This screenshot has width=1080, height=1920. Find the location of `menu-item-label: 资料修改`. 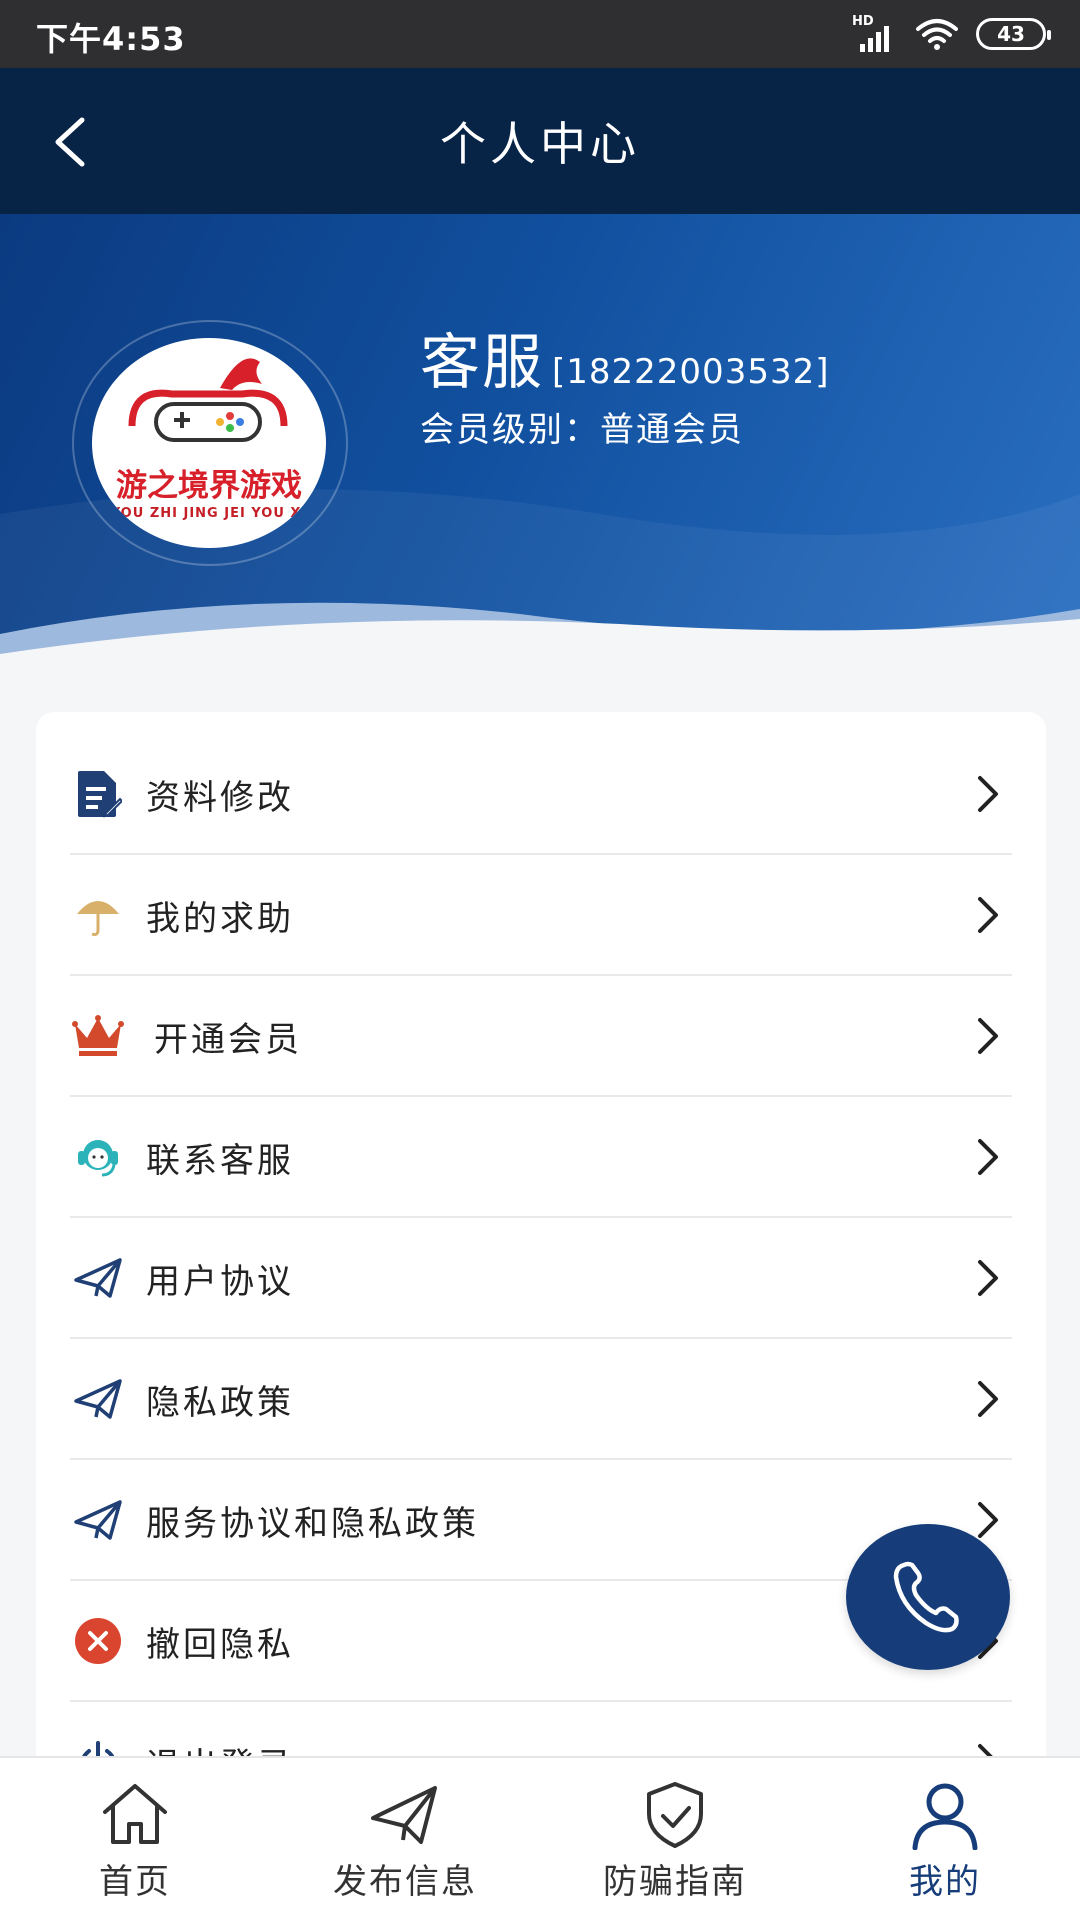

menu-item-label: 资料修改 is located at coordinates (220, 798).